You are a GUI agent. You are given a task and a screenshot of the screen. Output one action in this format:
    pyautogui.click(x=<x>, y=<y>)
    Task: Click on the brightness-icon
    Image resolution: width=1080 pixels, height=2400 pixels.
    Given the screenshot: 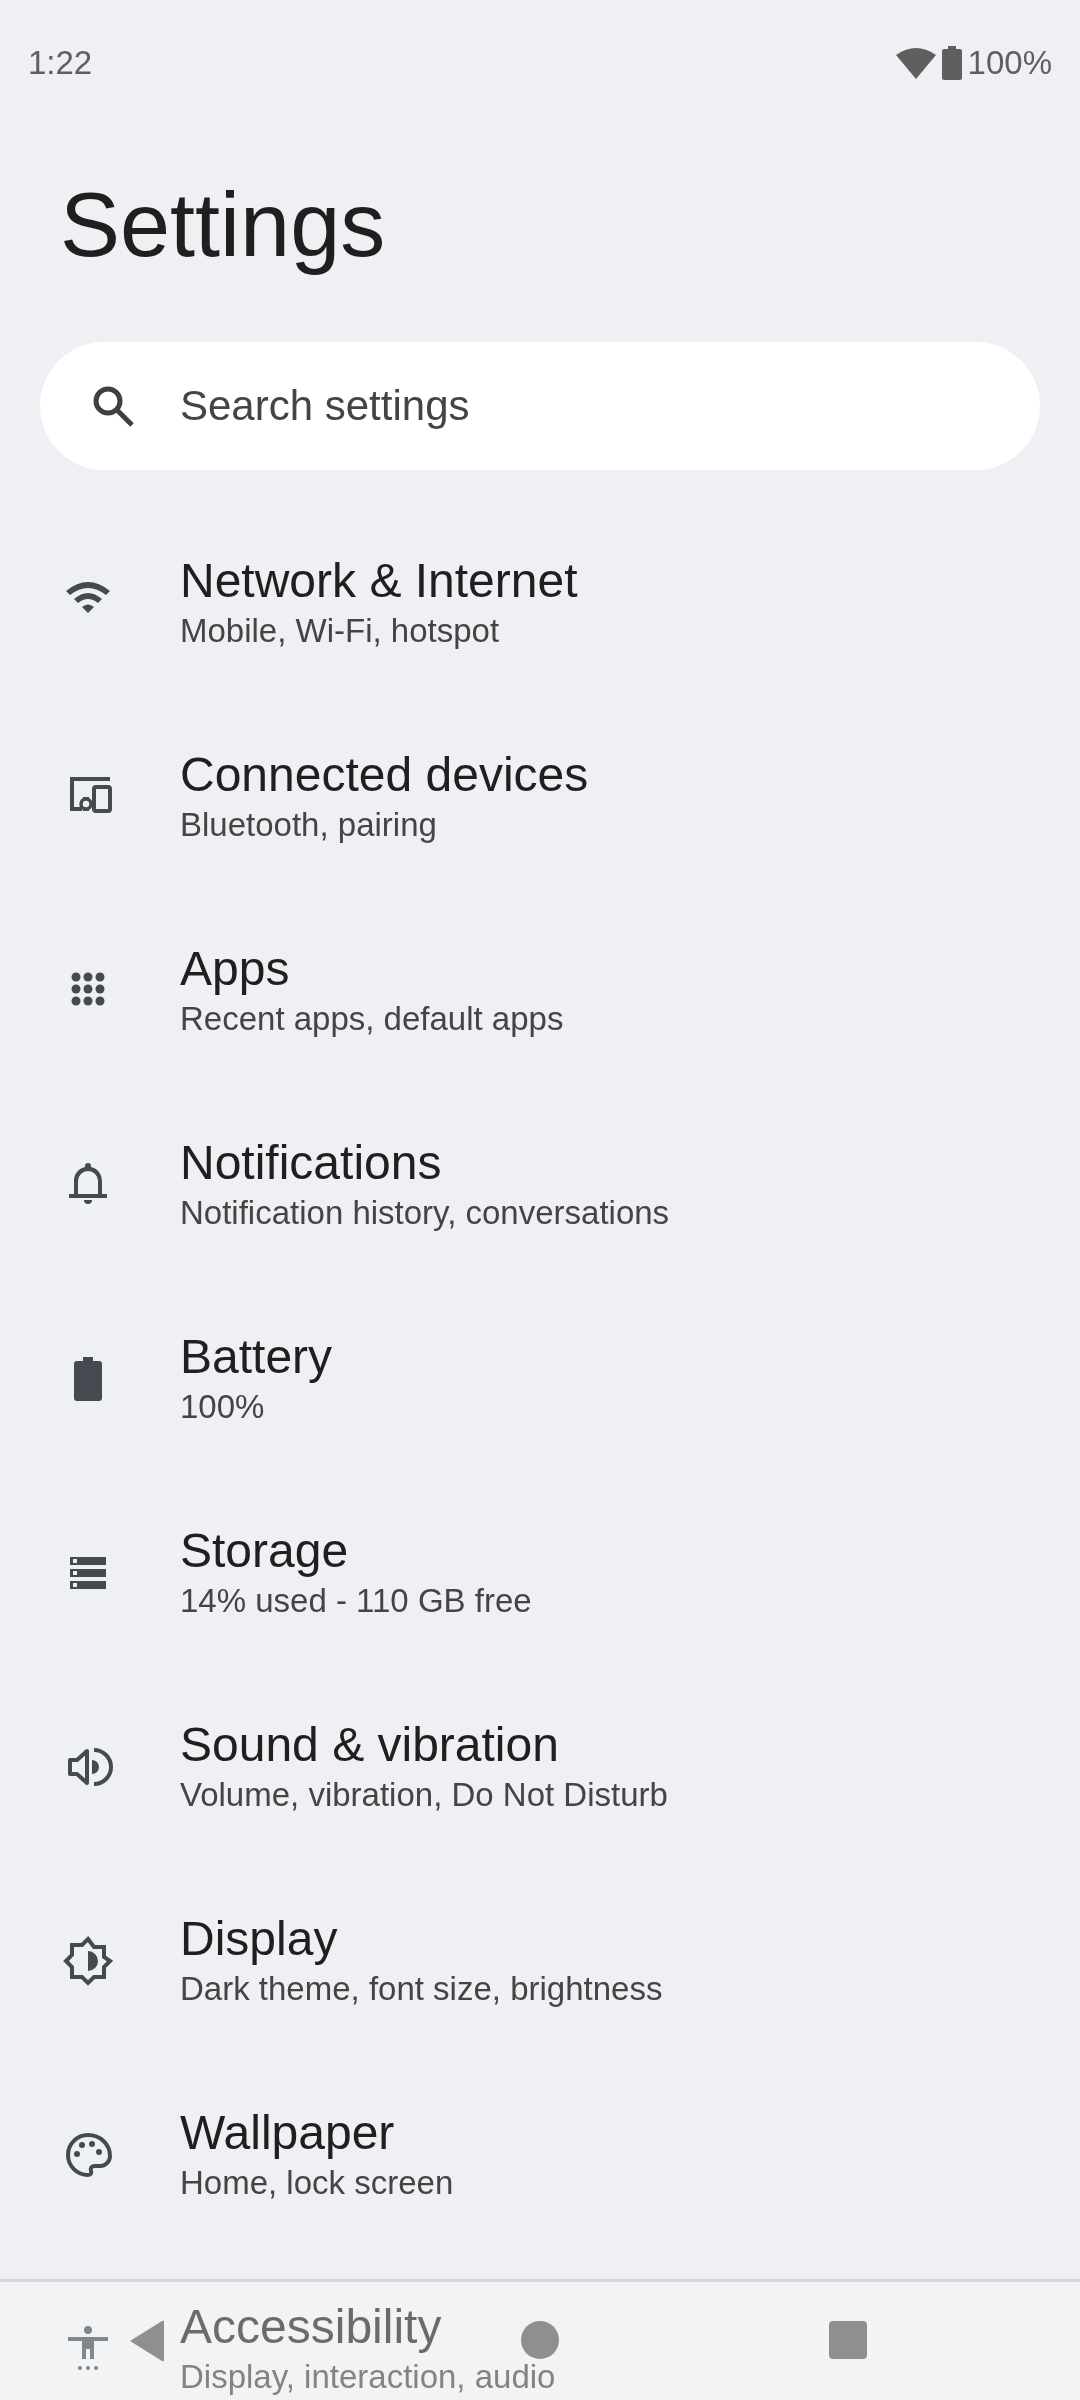 What is the action you would take?
    pyautogui.click(x=88, y=1961)
    